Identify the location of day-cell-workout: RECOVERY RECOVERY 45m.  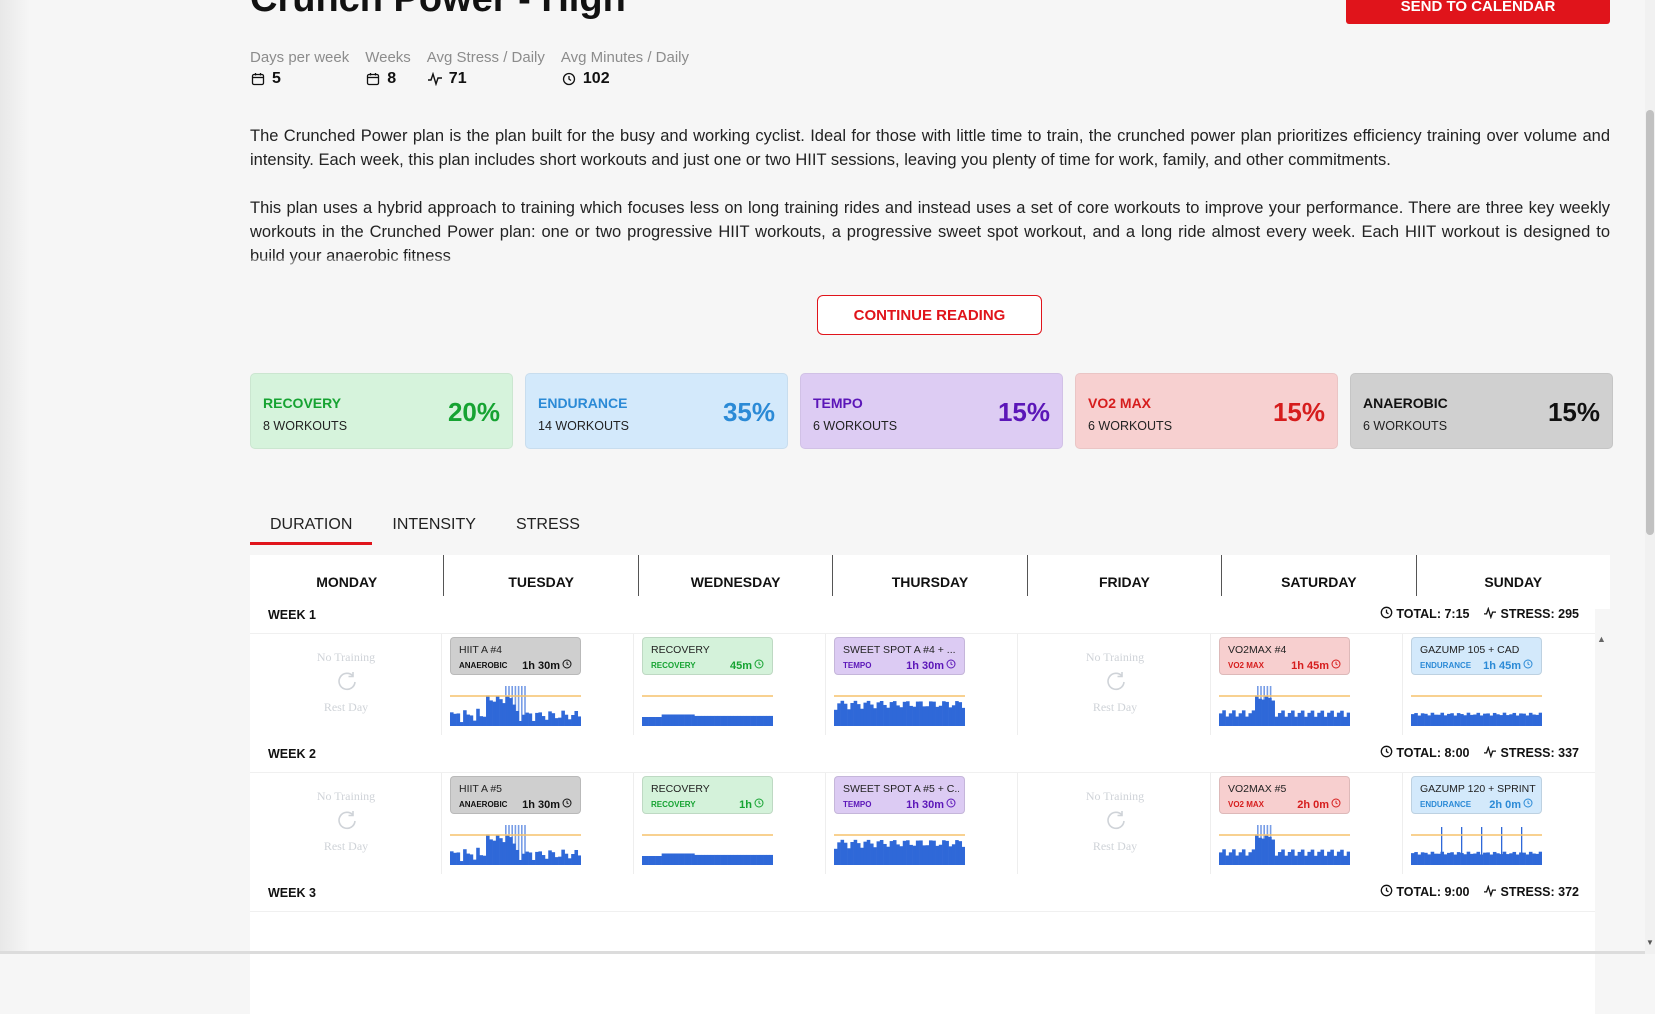
(730, 685).